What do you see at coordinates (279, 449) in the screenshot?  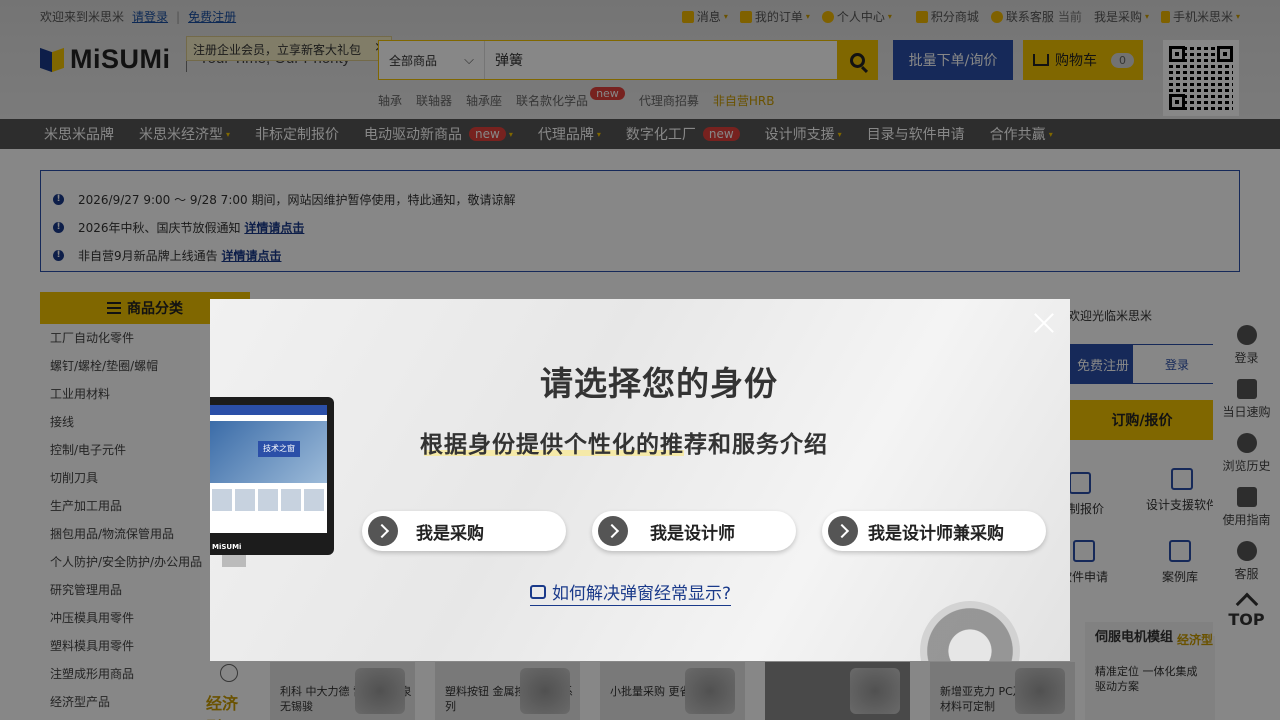 I see `monitor-badge: 技术之窗` at bounding box center [279, 449].